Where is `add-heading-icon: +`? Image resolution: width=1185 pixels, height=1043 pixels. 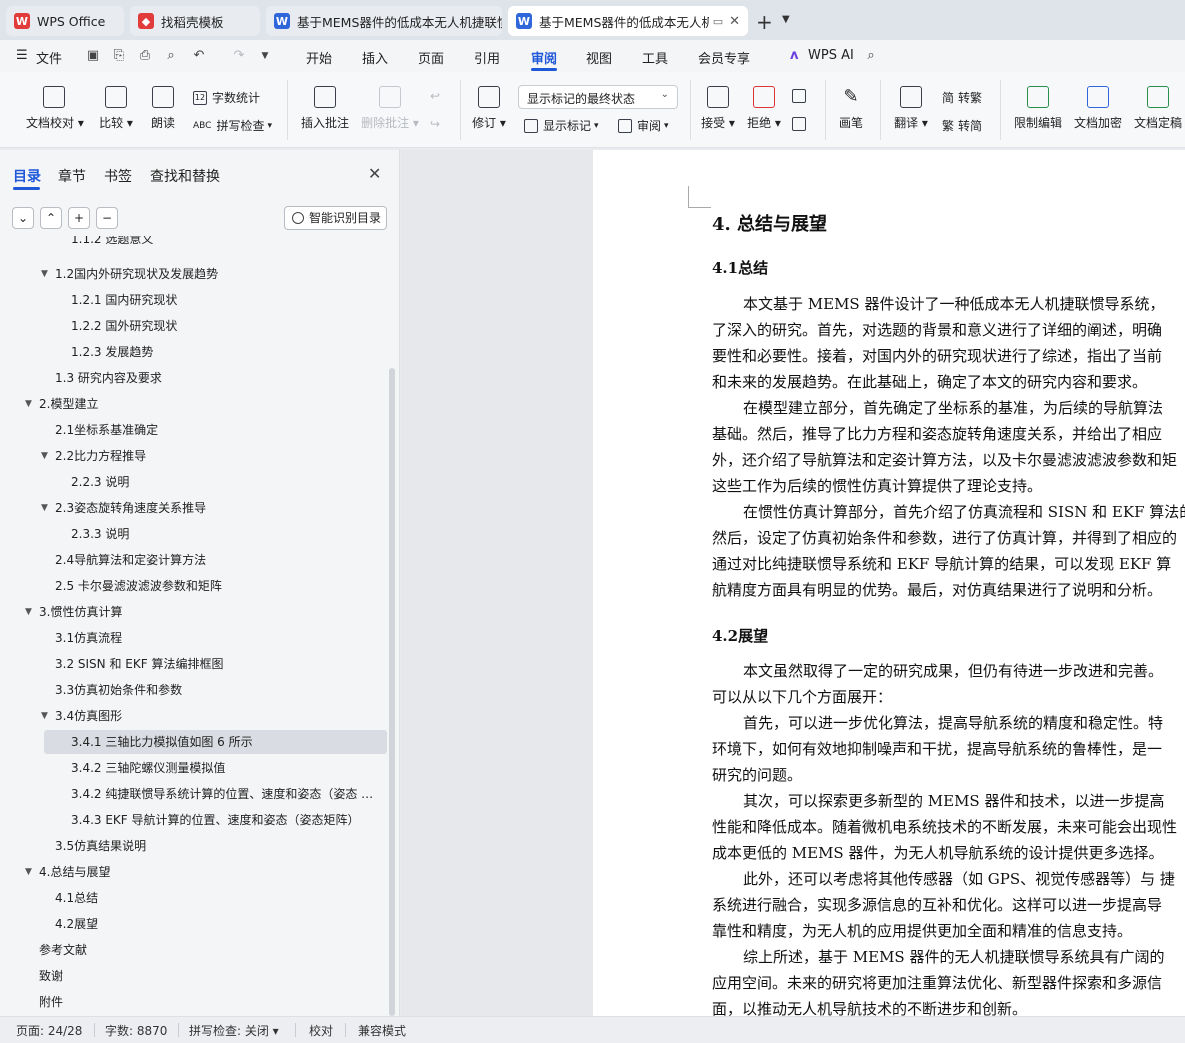 add-heading-icon: + is located at coordinates (79, 218).